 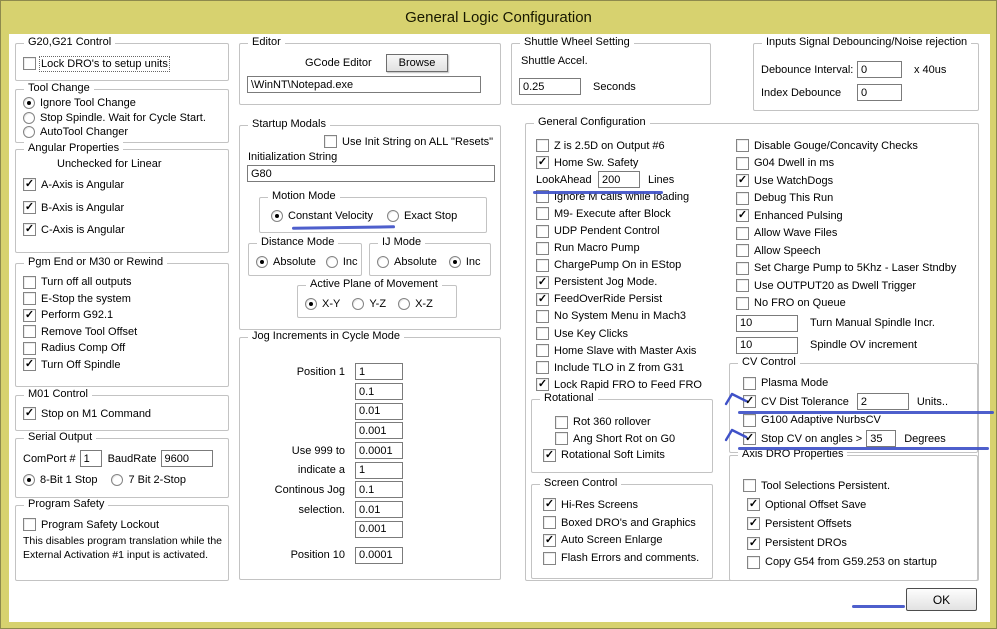 What do you see at coordinates (123, 207) in the screenshot?
I see `checkbox-b-axis-is-angular: ✓ B-Axis is Angular` at bounding box center [123, 207].